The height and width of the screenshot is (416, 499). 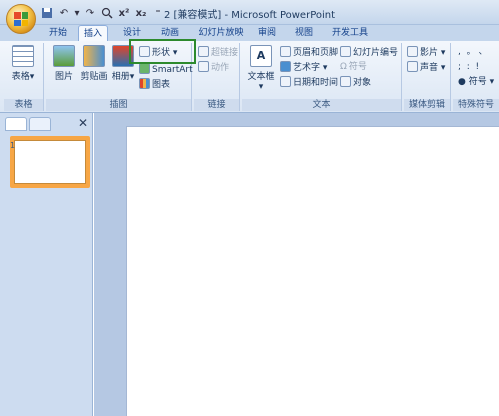 What do you see at coordinates (172, 70) in the screenshot?
I see `smartart-label: SmartArt` at bounding box center [172, 70].